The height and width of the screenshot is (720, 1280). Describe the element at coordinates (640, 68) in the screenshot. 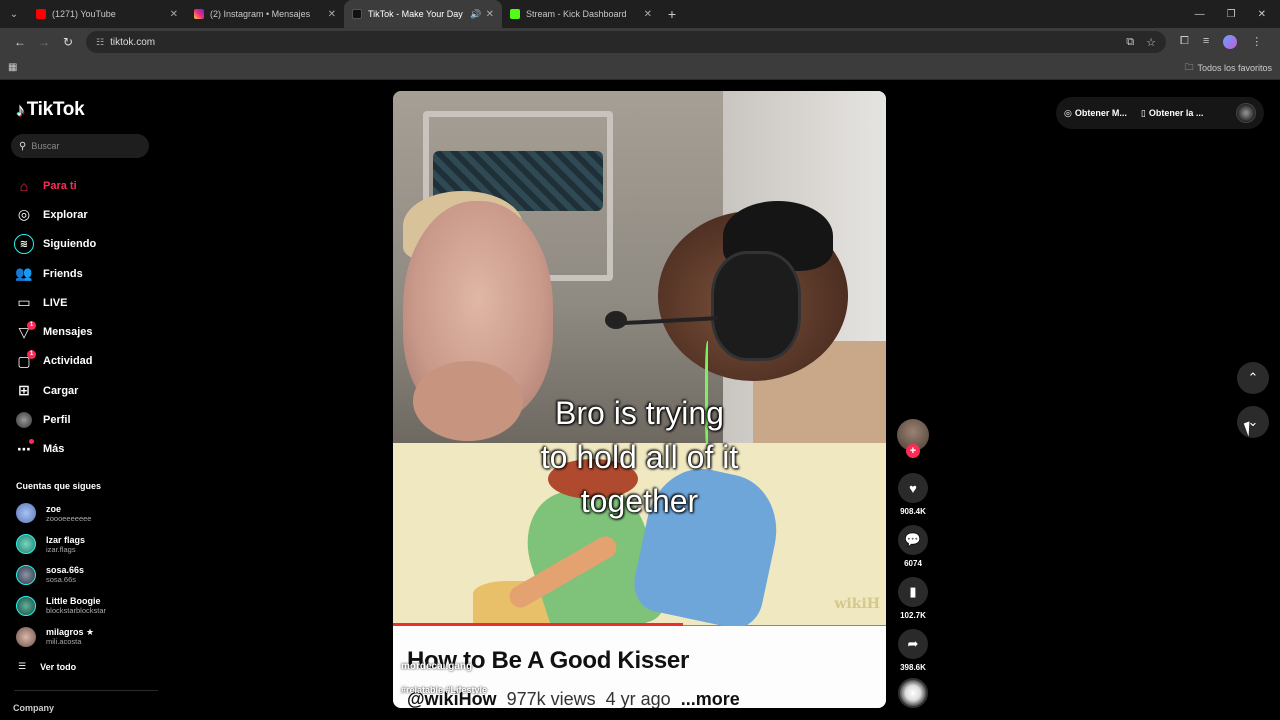

I see `bookmarks-bar: ▦ 🗀 Todos los favoritos` at that location.